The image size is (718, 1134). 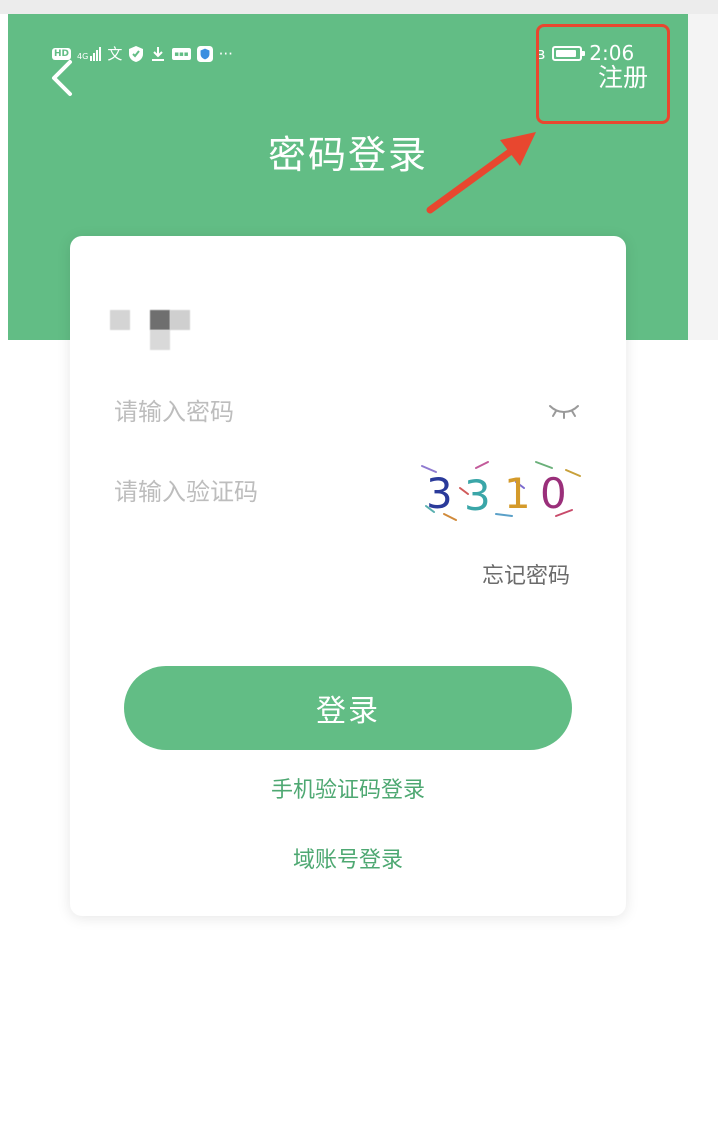 I want to click on annotation-highlight-box, so click(x=603, y=74).